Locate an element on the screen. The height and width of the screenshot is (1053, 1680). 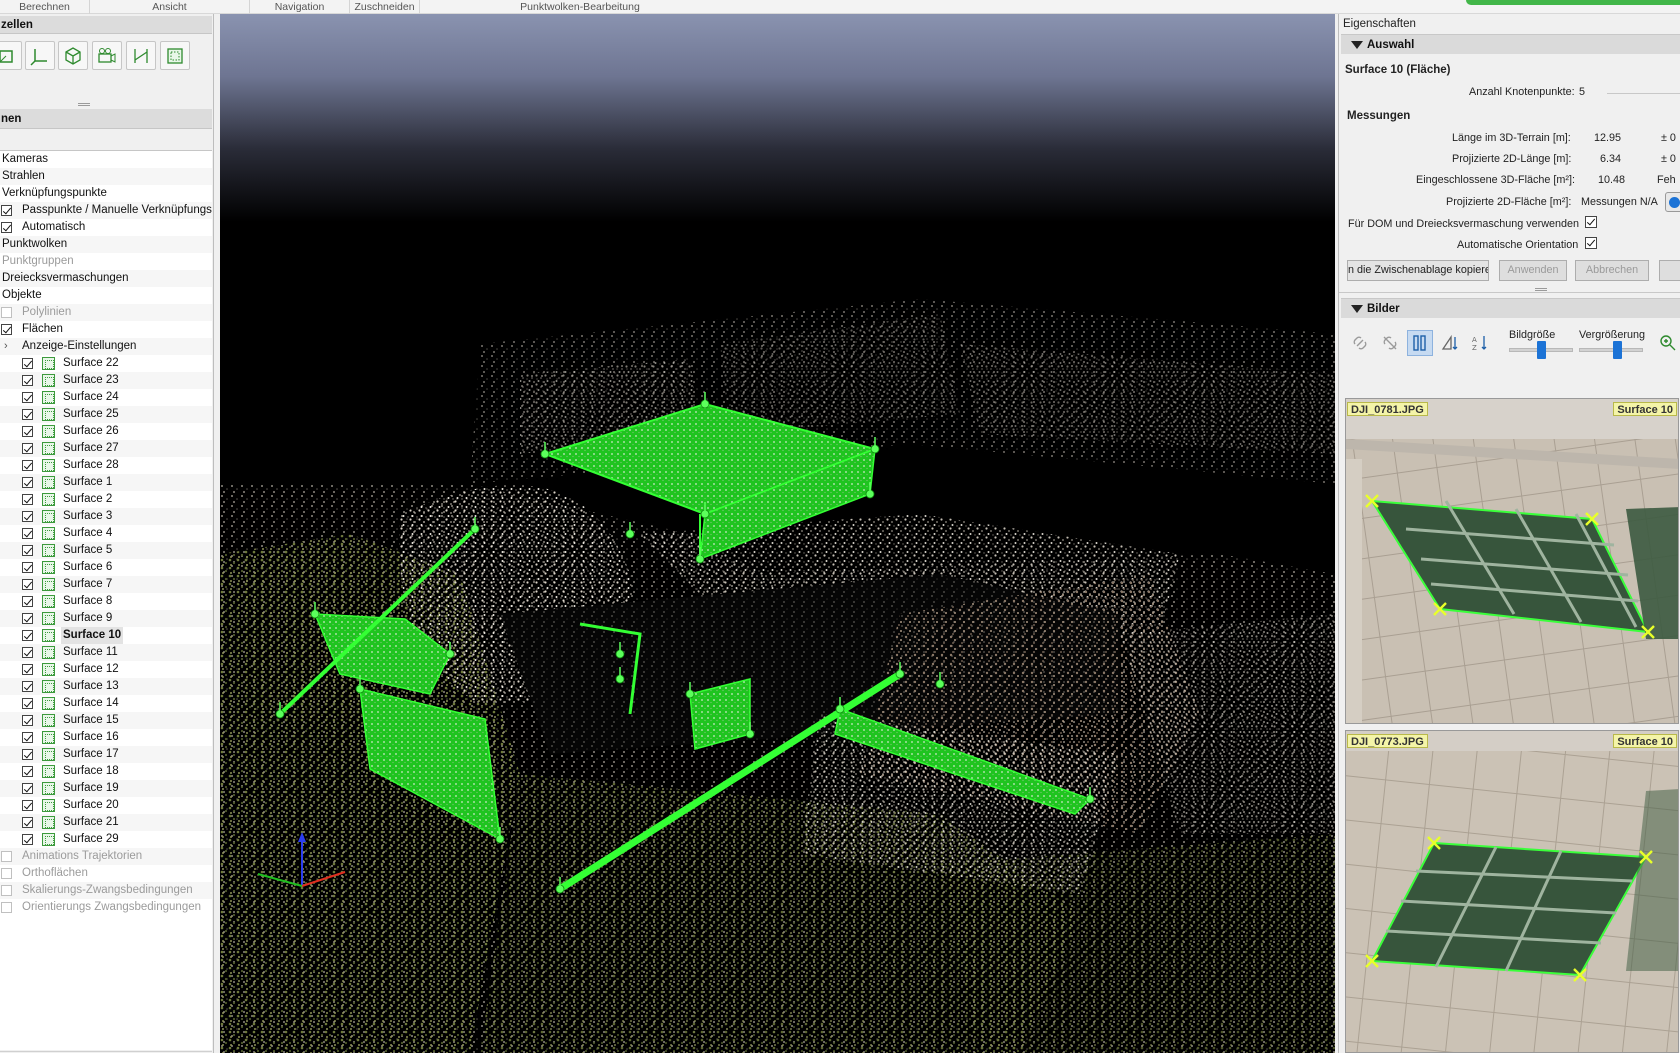
surface-row: Surface 26 is located at coordinates (106, 431).